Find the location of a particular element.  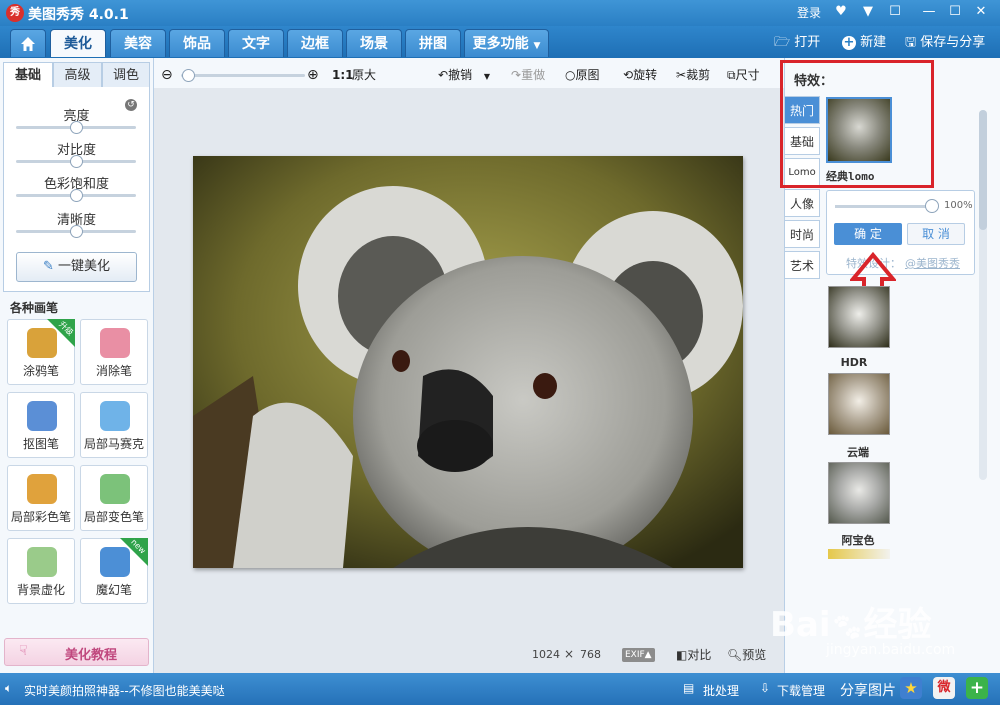

one-click-label: 一键美化 is located at coordinates (84, 266).